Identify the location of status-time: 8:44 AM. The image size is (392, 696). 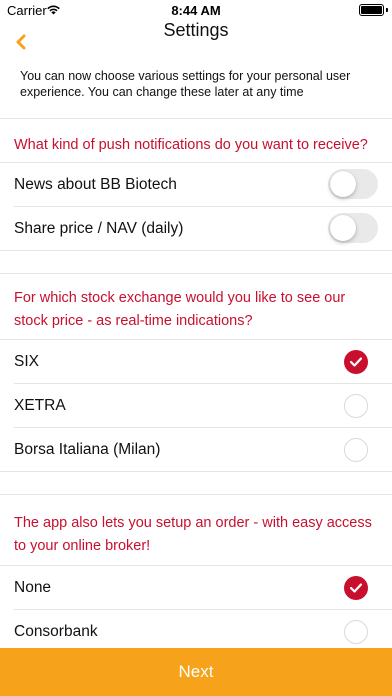
(196, 10).